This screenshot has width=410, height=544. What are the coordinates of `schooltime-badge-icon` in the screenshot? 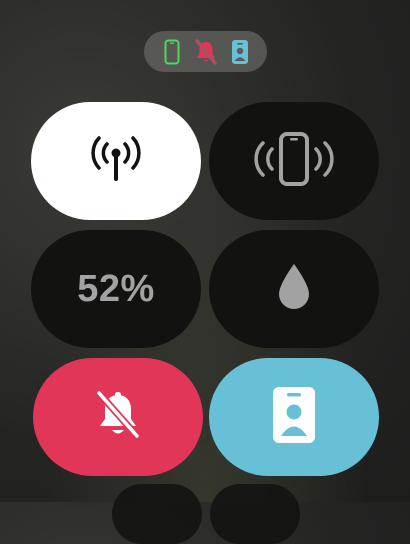 It's located at (240, 52).